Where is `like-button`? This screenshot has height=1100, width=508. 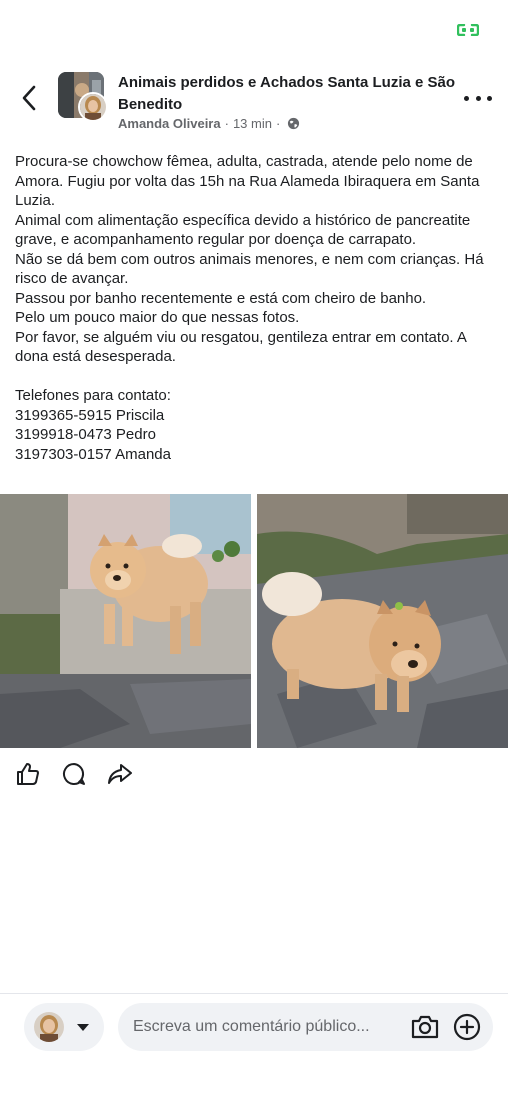
like-button is located at coordinates (28, 774).